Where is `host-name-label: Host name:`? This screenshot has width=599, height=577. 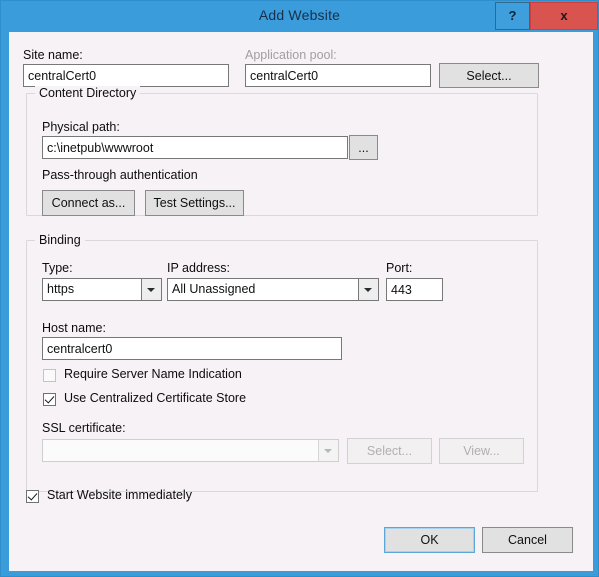 host-name-label: Host name: is located at coordinates (74, 328).